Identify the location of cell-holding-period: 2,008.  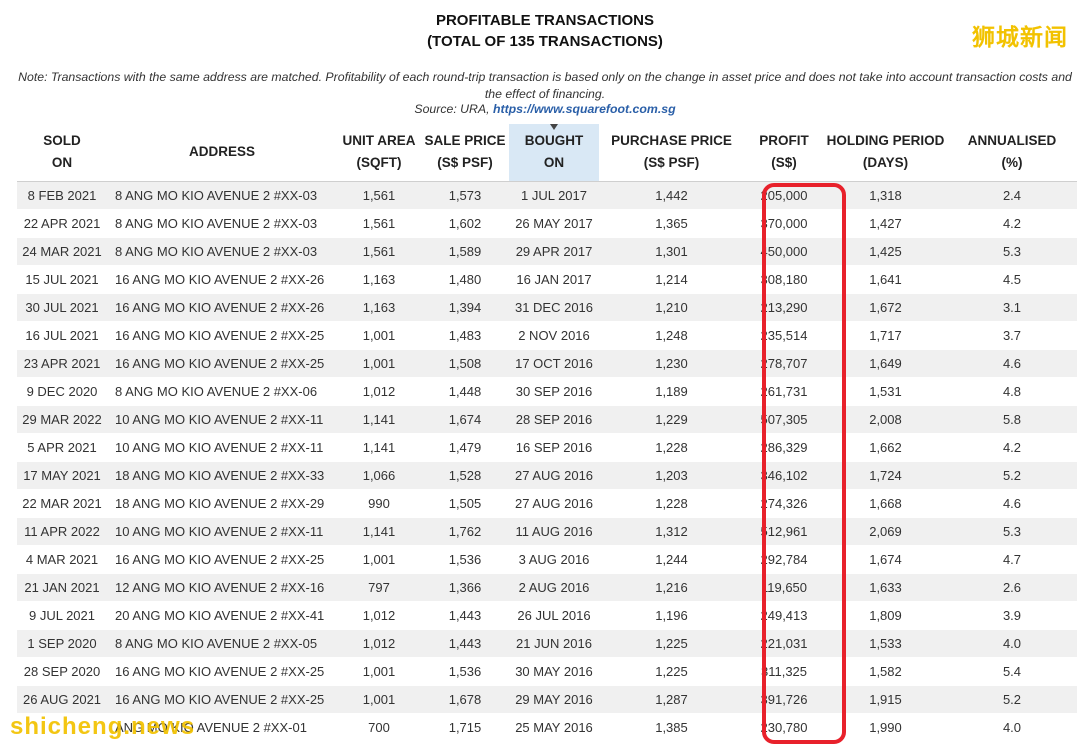
(885, 419).